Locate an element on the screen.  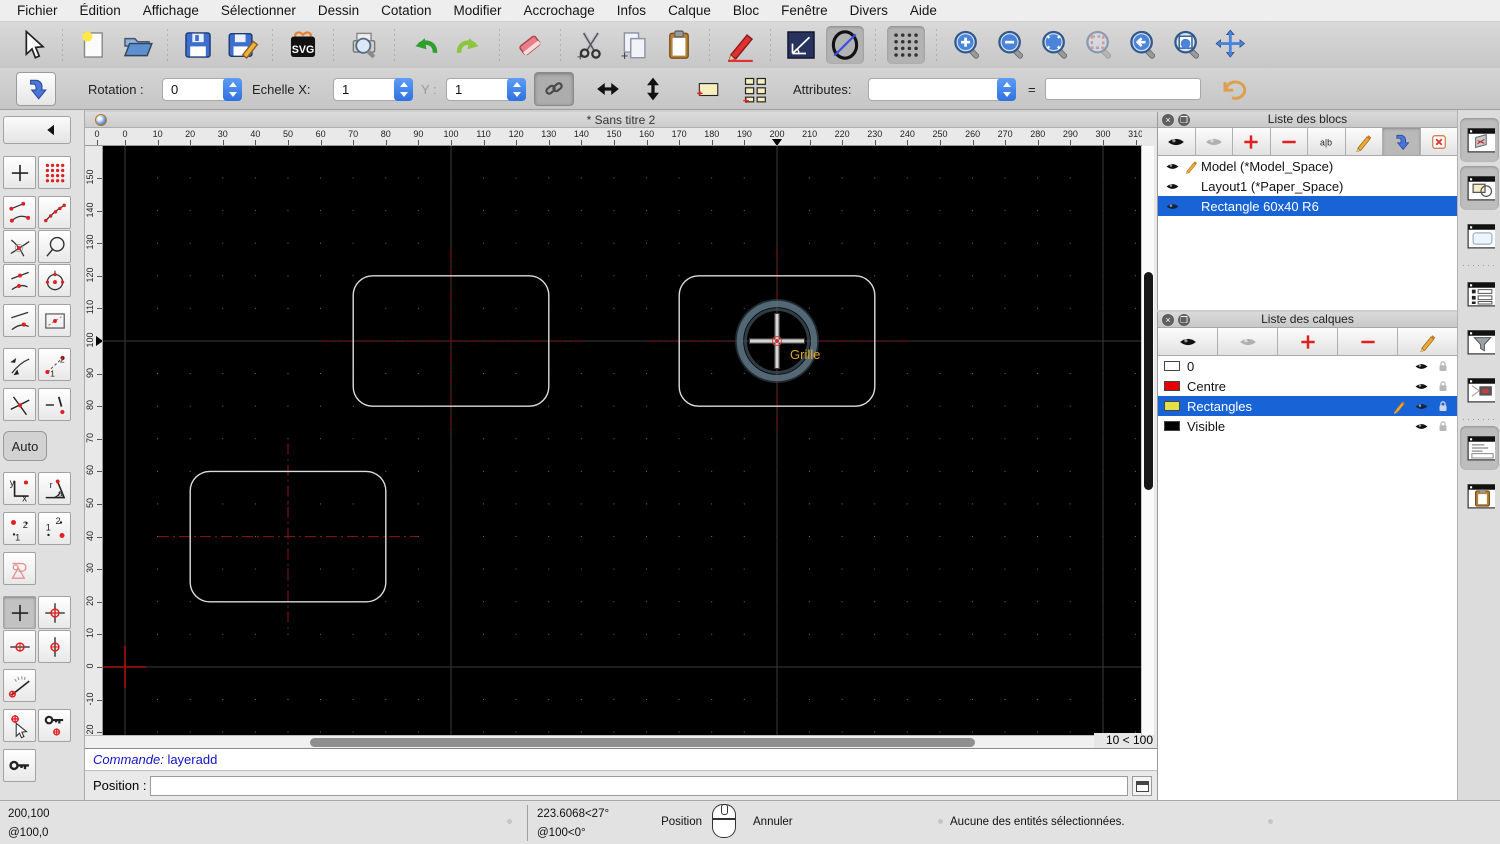
cut-button: + is located at coordinates (591, 45).